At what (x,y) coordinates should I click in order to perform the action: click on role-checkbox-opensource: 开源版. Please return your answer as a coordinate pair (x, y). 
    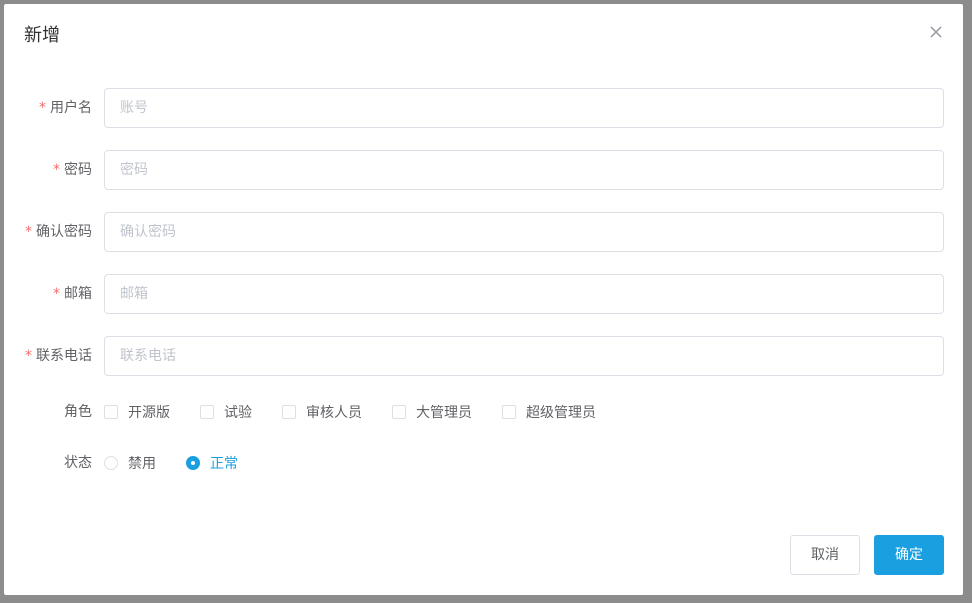
    Looking at the image, I should click on (137, 412).